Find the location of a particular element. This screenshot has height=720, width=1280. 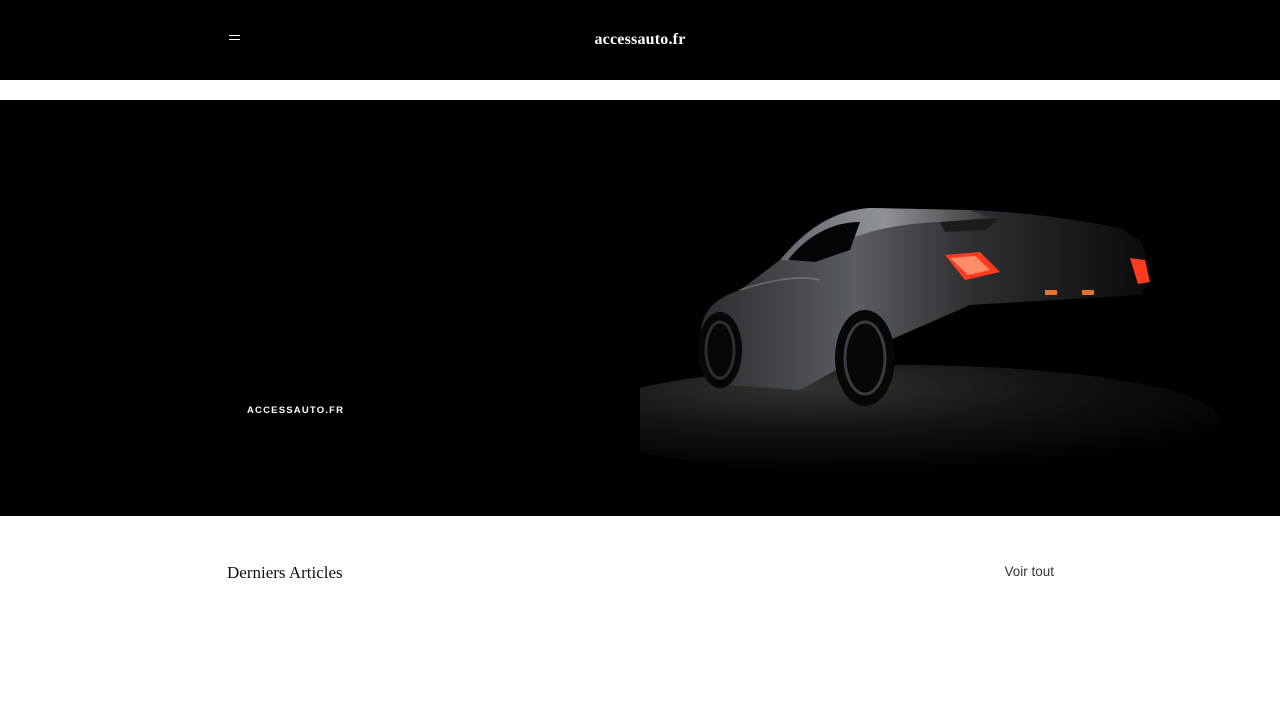

site-logo: accessauto.fr is located at coordinates (640, 40).